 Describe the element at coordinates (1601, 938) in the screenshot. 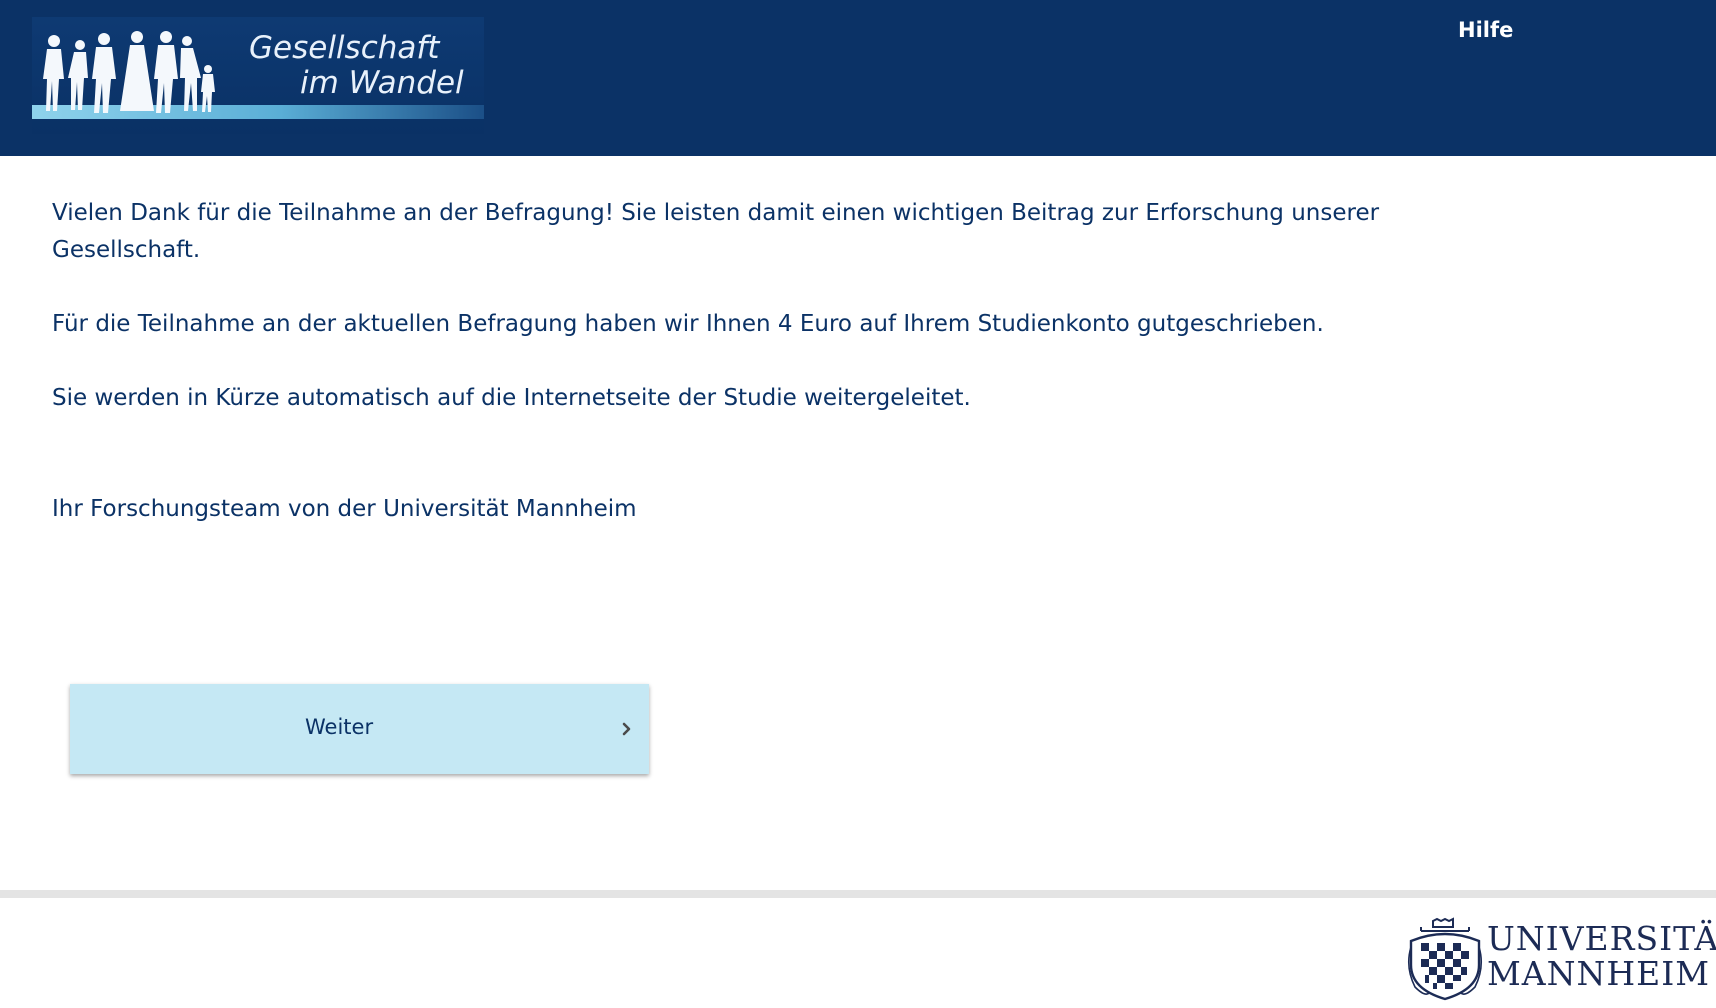

I see `university-line-1: UNIVERSITÄT` at that location.